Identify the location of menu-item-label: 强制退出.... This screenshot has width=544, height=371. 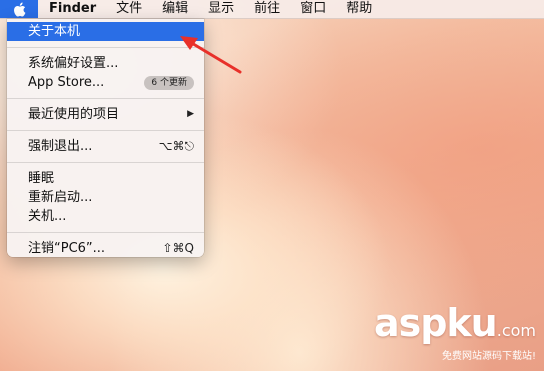
(60, 146).